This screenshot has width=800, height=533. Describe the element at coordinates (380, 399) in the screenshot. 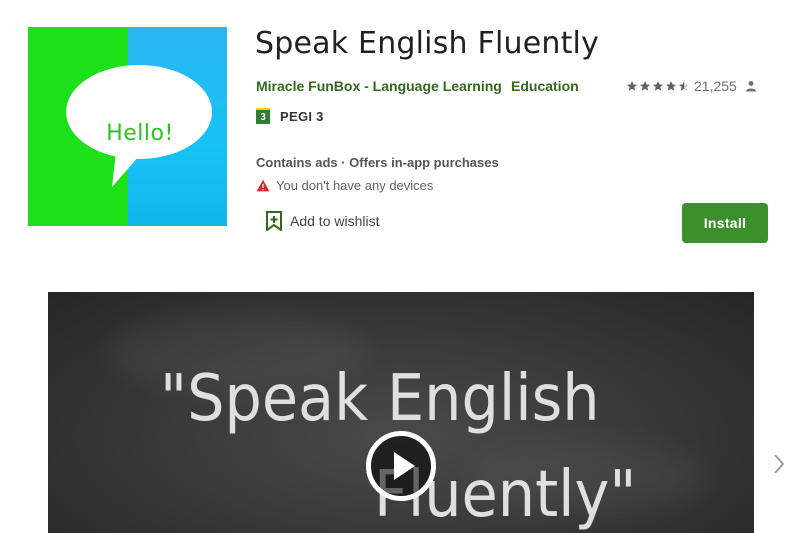

I see `video-text-line1: "Speak English` at that location.